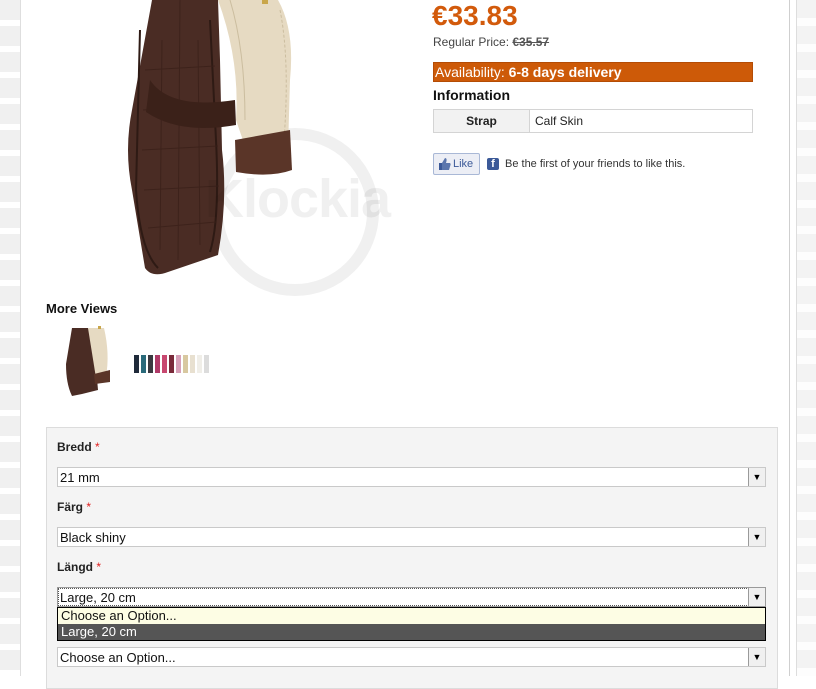 Image resolution: width=816 pixels, height=689 pixels. Describe the element at coordinates (70, 507) in the screenshot. I see `color-label-text: Färg` at that location.